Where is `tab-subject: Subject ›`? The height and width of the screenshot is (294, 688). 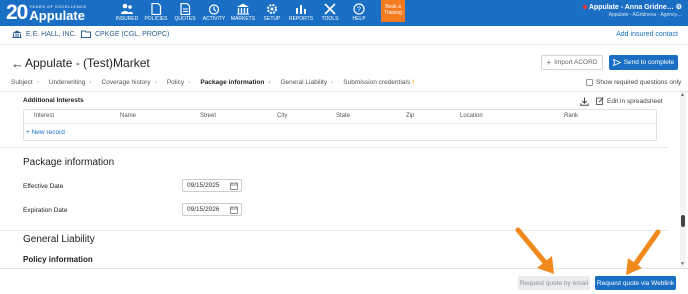
tab-subject: Subject › is located at coordinates (25, 82).